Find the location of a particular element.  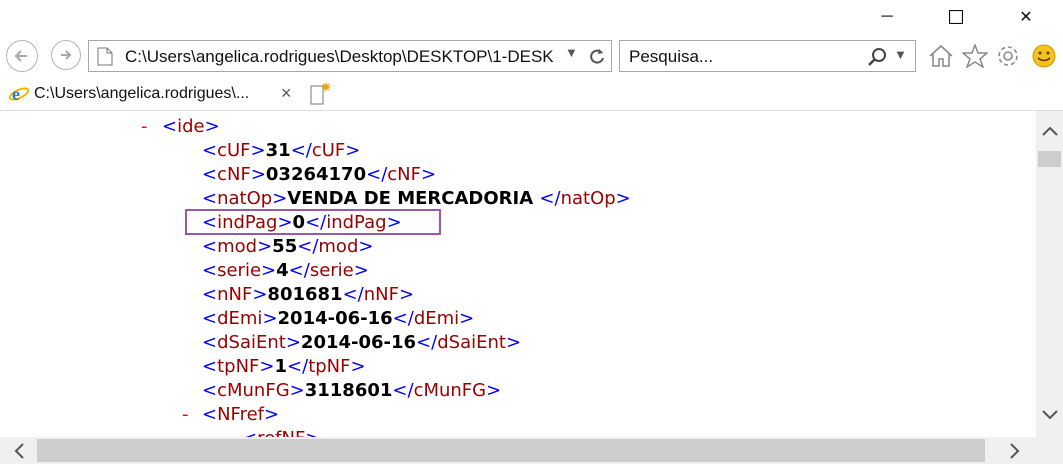

highlight-box is located at coordinates (313, 222).